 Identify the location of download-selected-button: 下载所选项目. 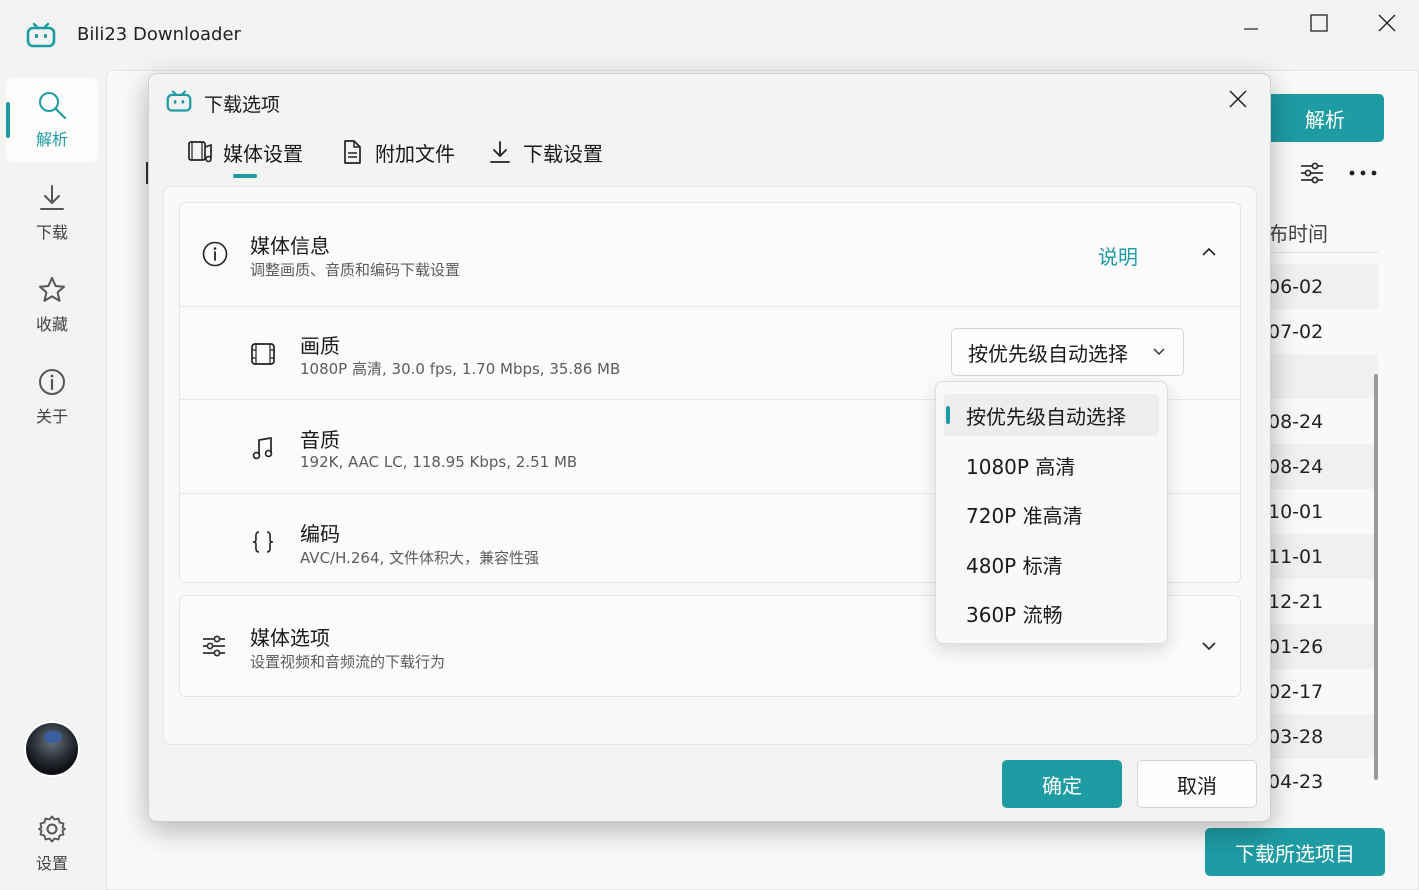
(1295, 852).